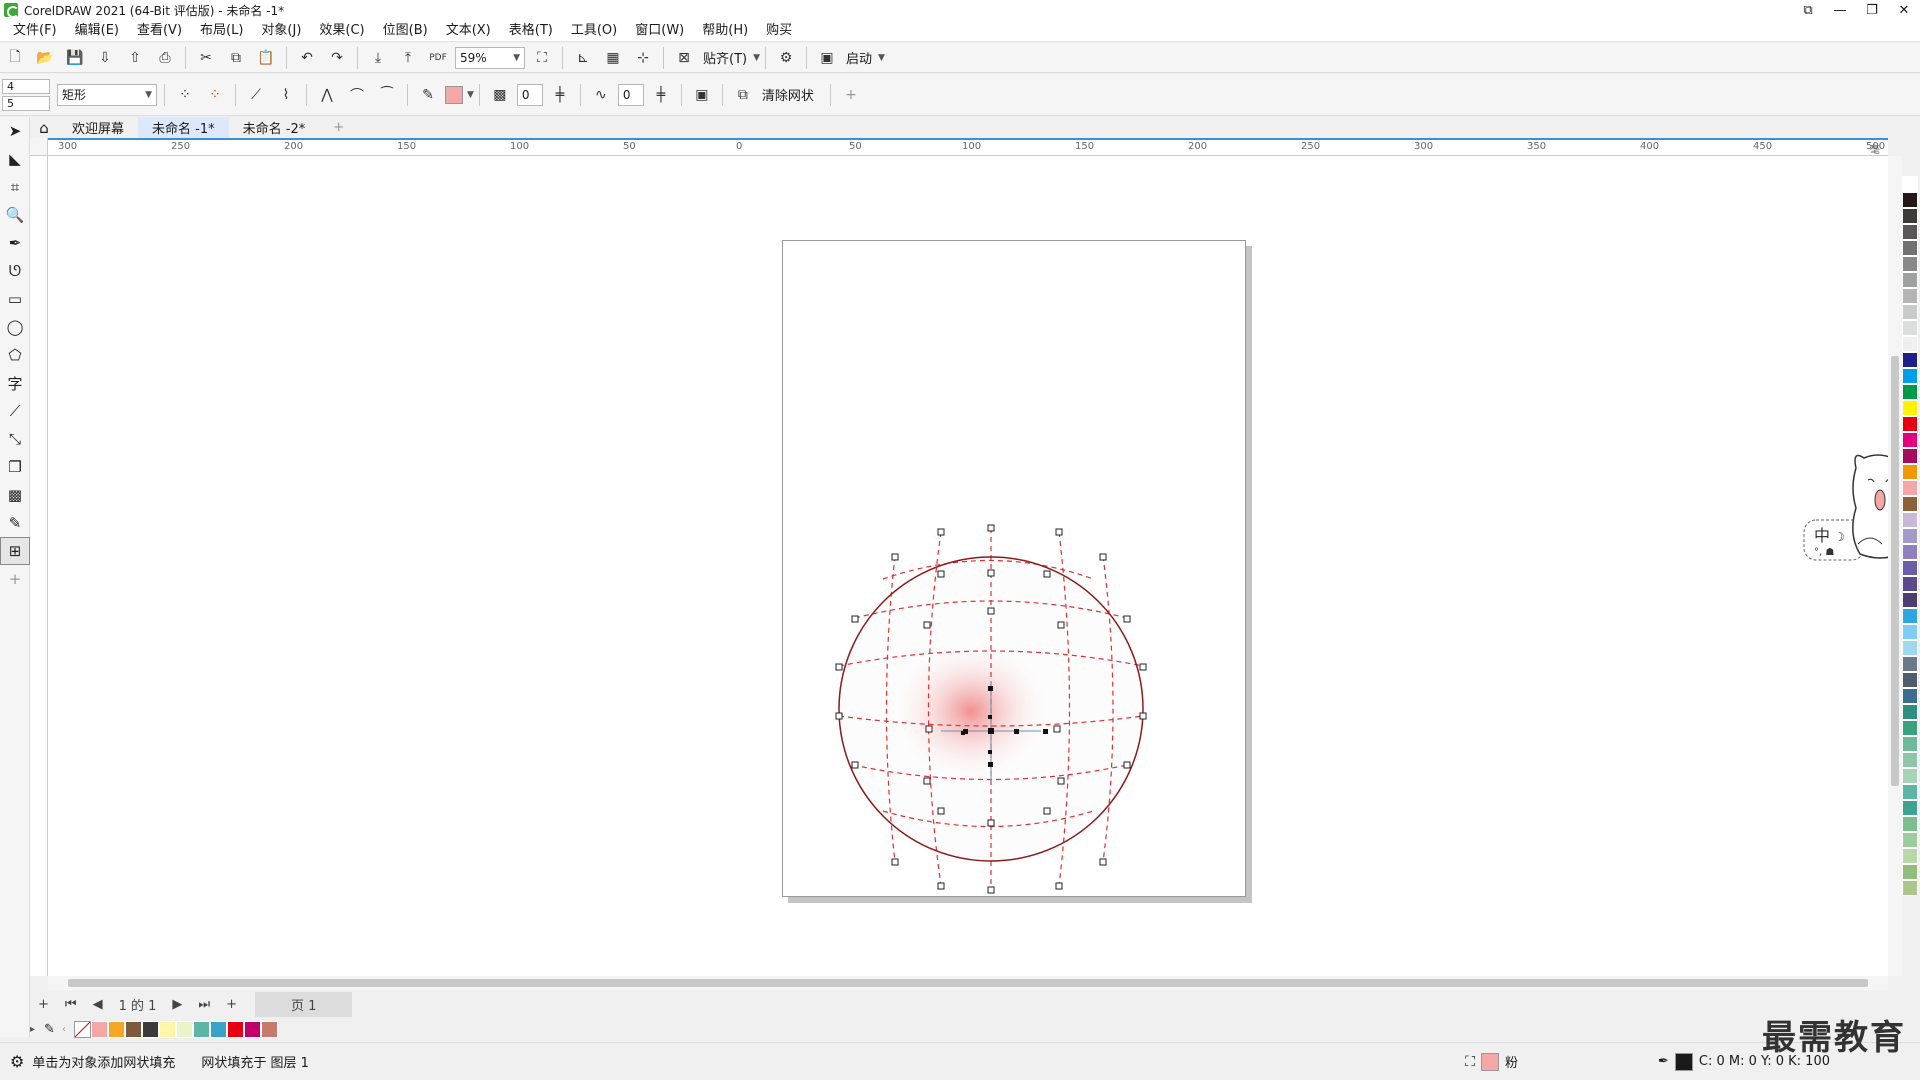 The width and height of the screenshot is (1920, 1080). I want to click on paste-icon: 📋, so click(266, 58).